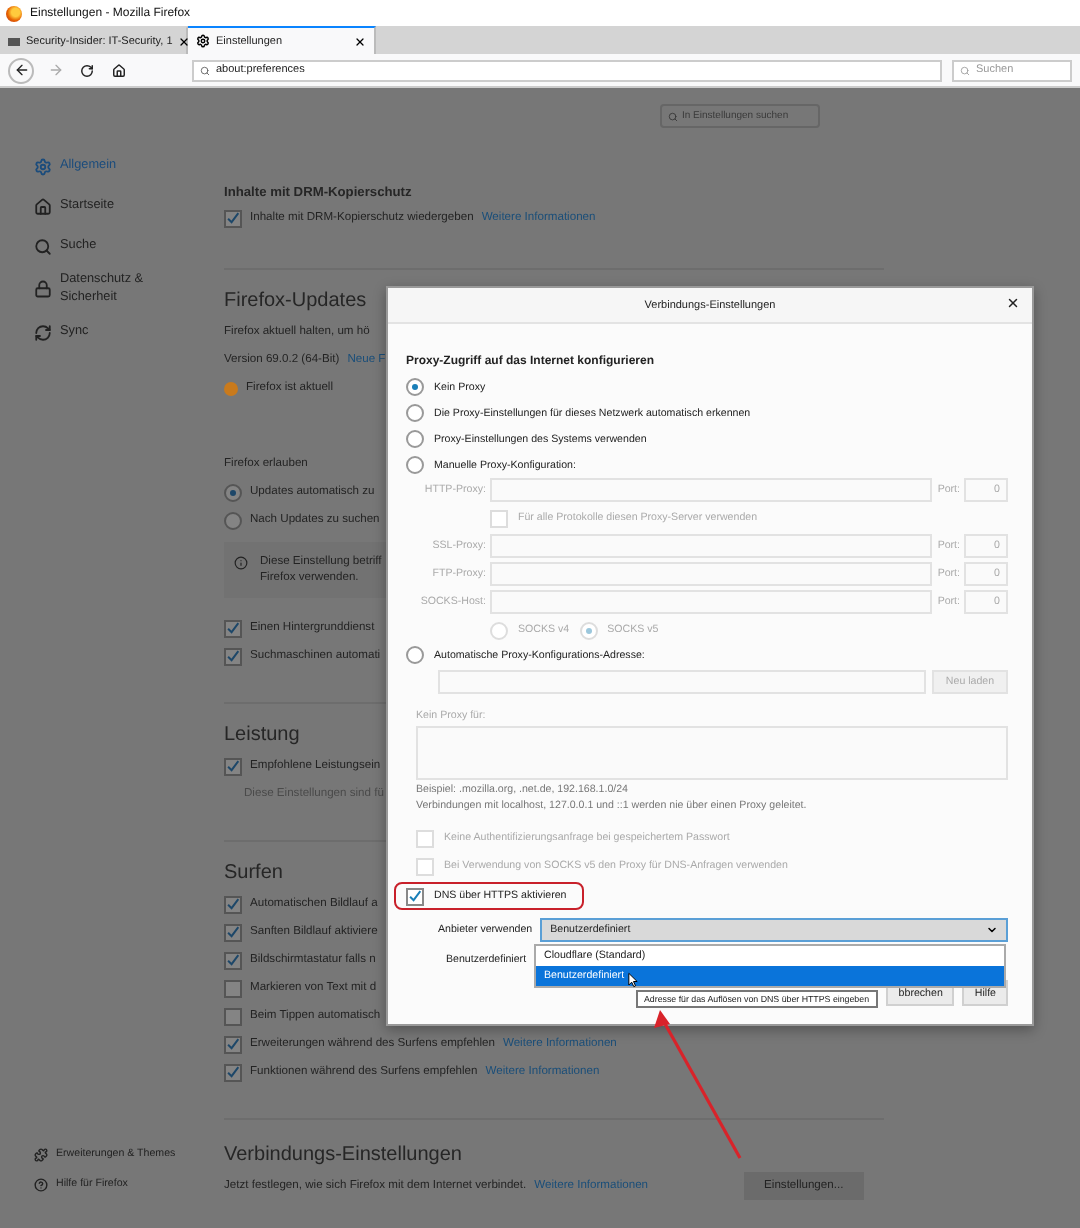 The height and width of the screenshot is (1228, 1080). I want to click on back-button, so click(21, 70).